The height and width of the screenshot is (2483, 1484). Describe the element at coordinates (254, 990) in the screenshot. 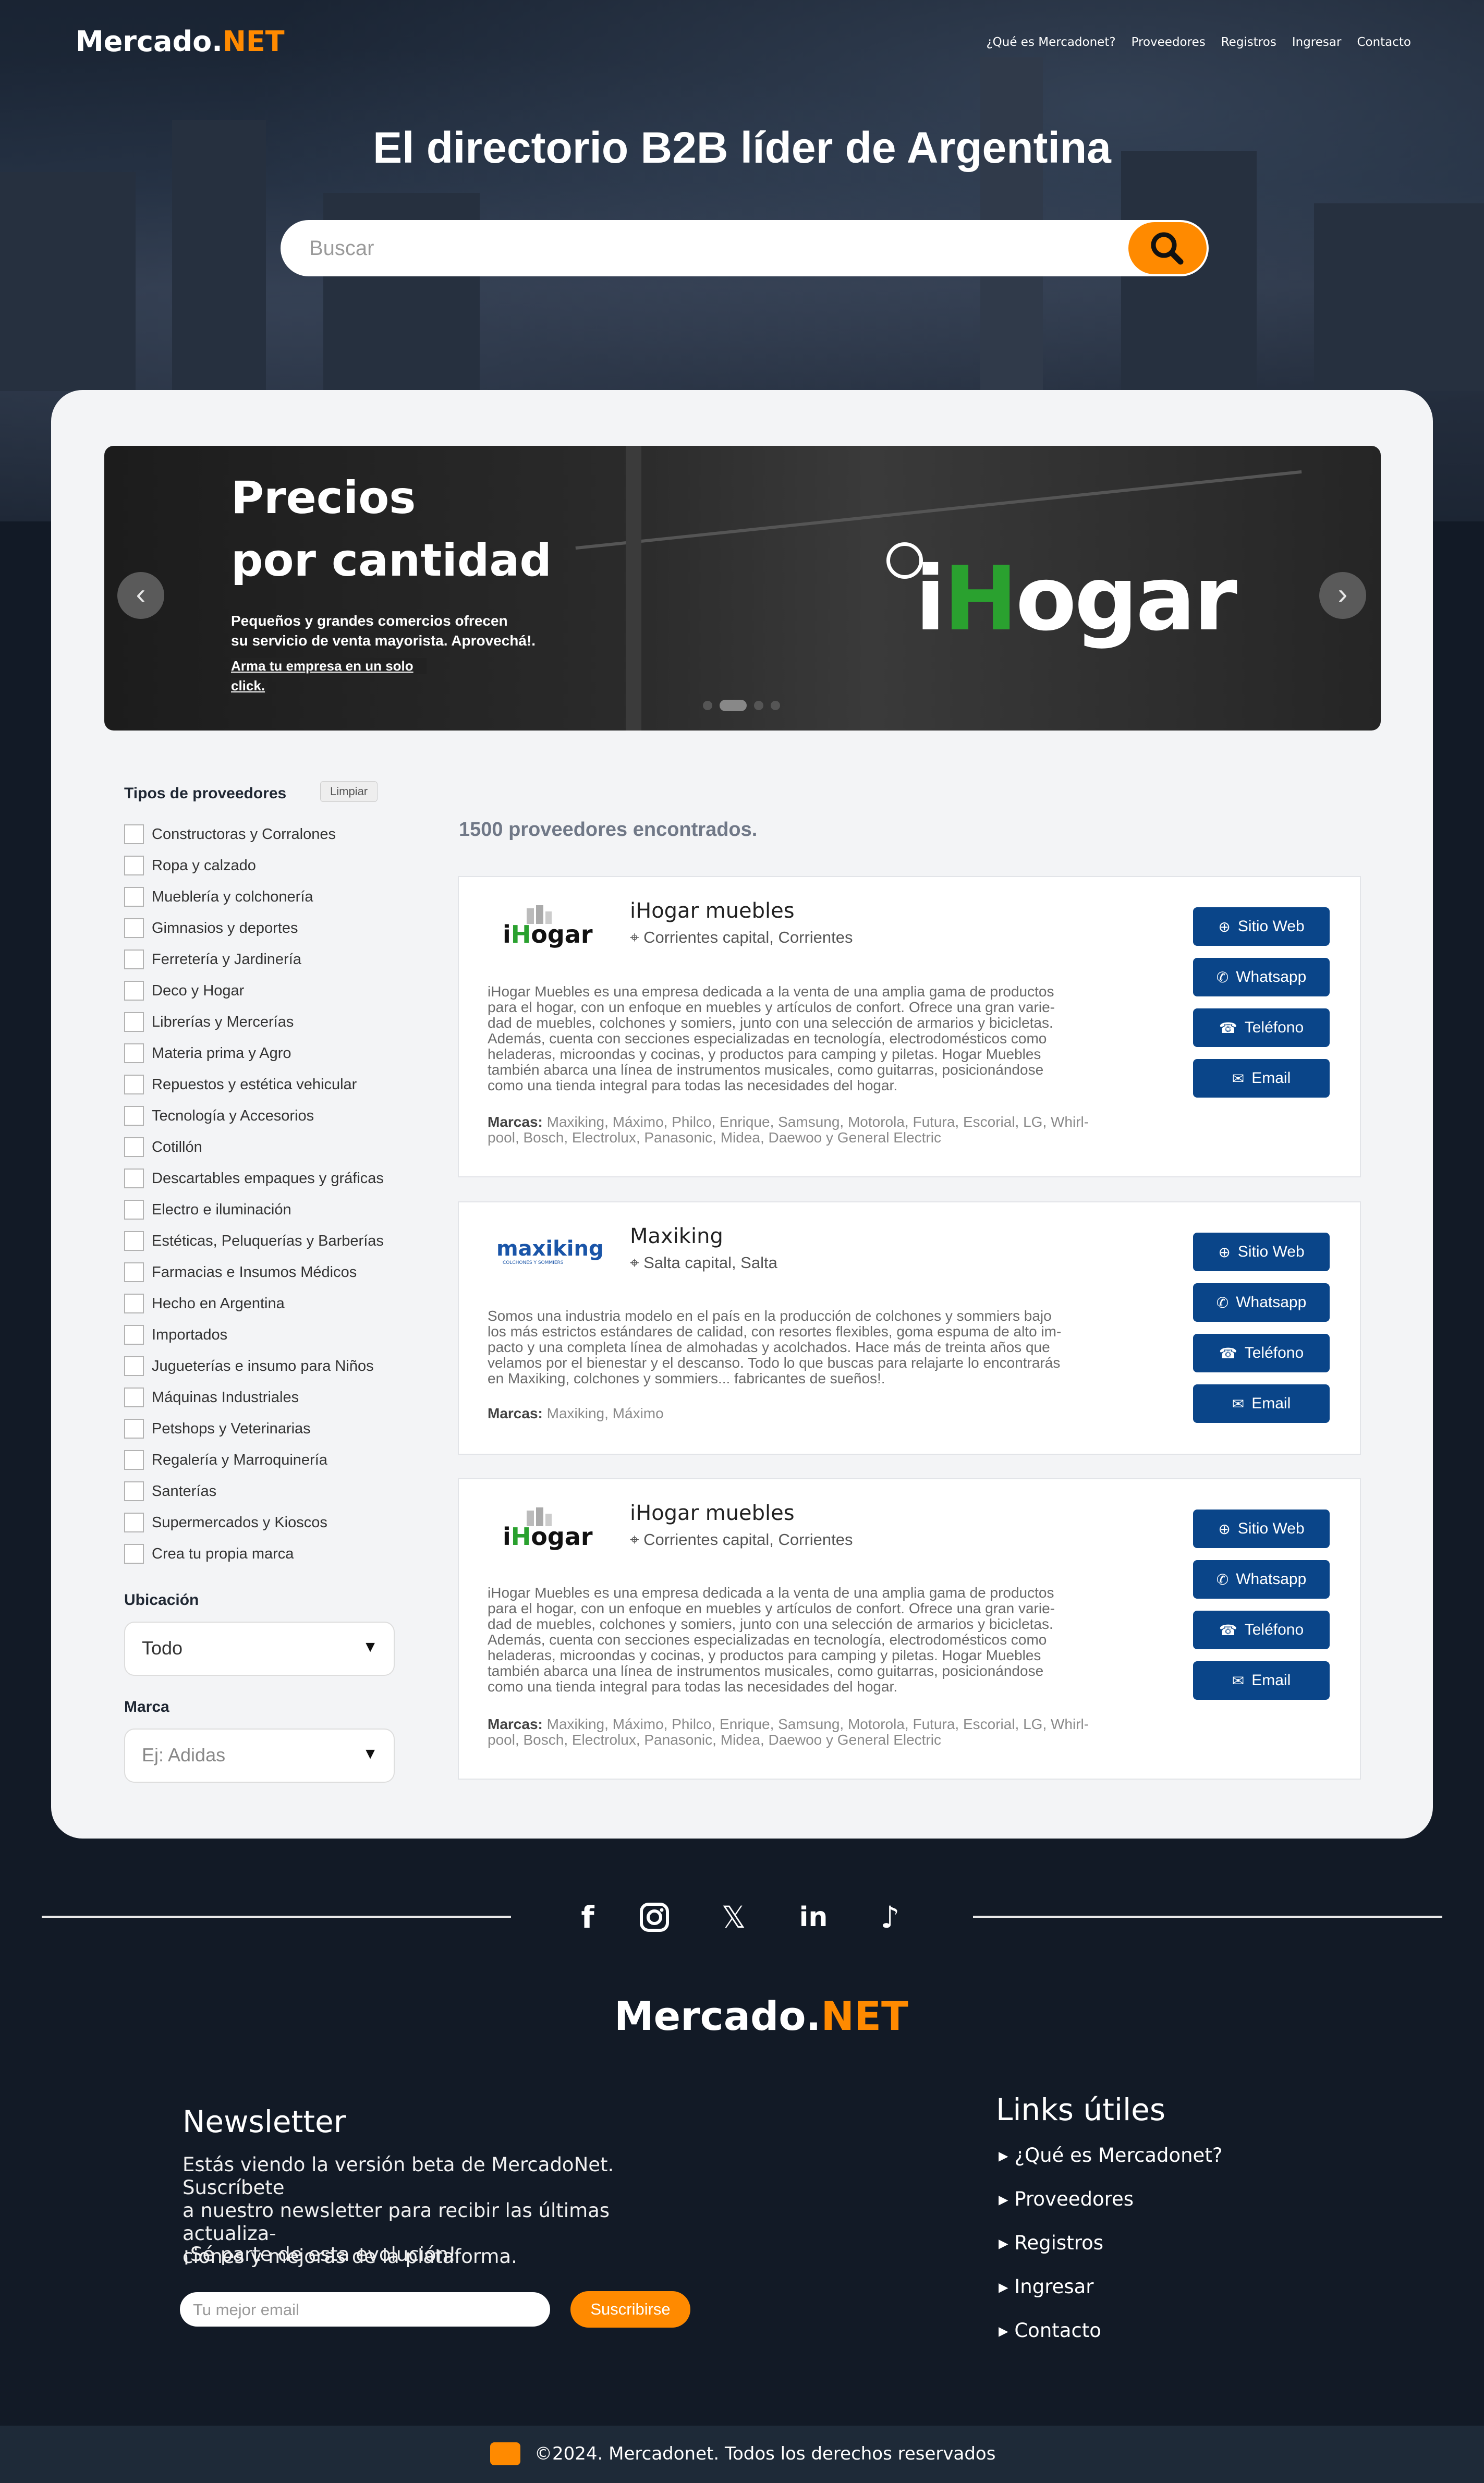

I see `filter-option: Deco y Hogar` at that location.